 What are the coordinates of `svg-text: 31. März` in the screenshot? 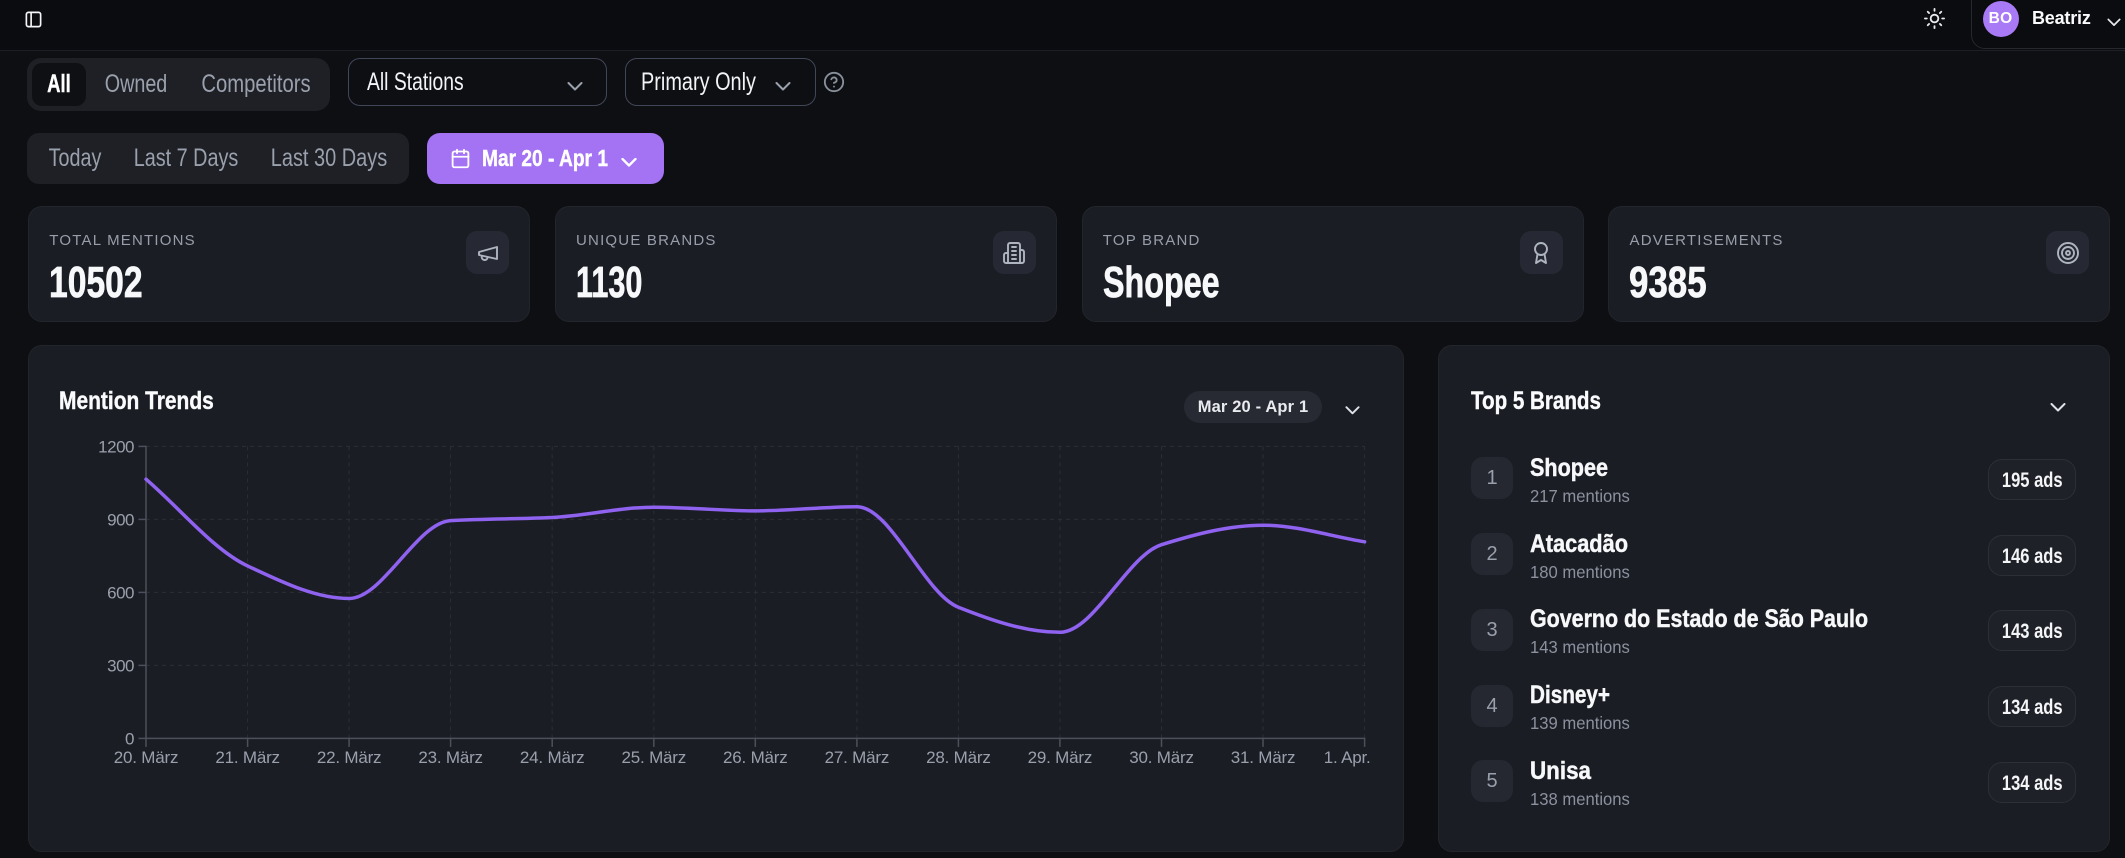 It's located at (1263, 757).